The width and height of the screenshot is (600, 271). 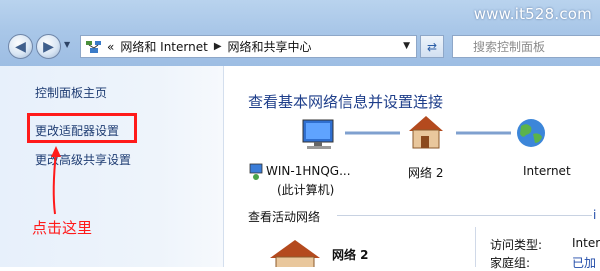 What do you see at coordinates (295, 253) in the screenshot?
I see `active-network-house-icon` at bounding box center [295, 253].